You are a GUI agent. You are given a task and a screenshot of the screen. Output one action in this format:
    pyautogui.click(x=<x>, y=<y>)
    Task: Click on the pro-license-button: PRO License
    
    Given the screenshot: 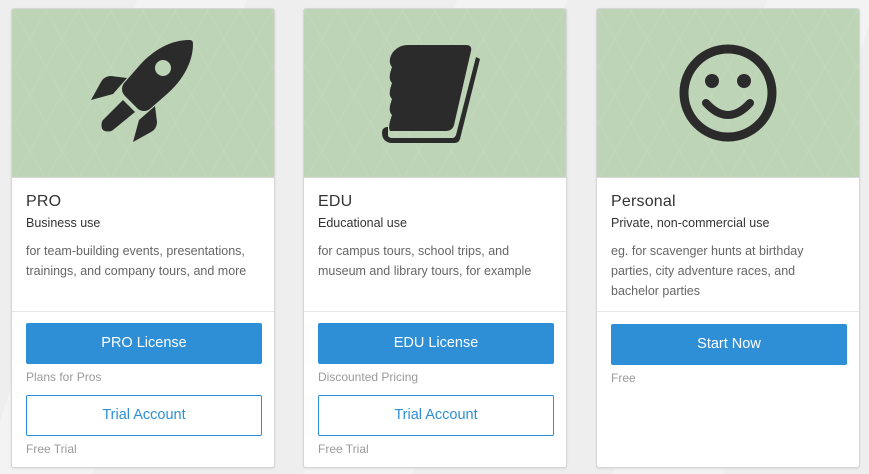 What is the action you would take?
    pyautogui.click(x=144, y=343)
    